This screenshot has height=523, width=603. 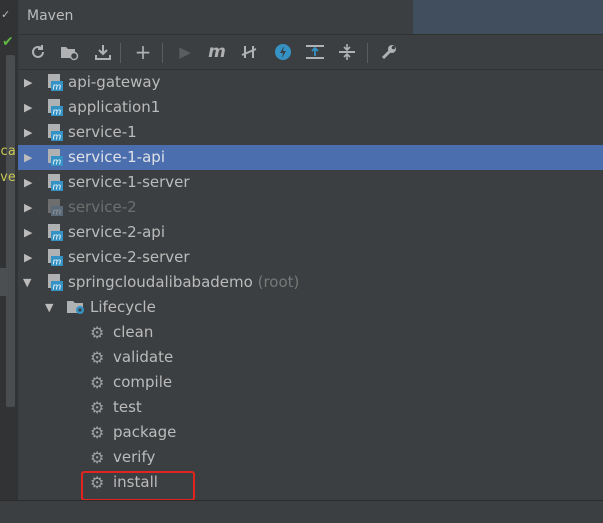 I want to click on gutter-code-fragment: ve, so click(x=8, y=177).